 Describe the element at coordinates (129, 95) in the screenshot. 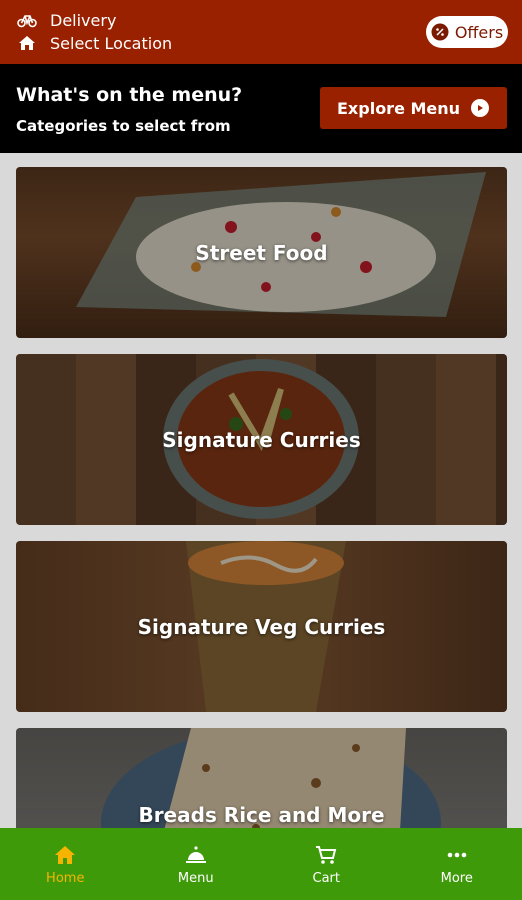

I see `menu-title: What's on the menu?` at that location.